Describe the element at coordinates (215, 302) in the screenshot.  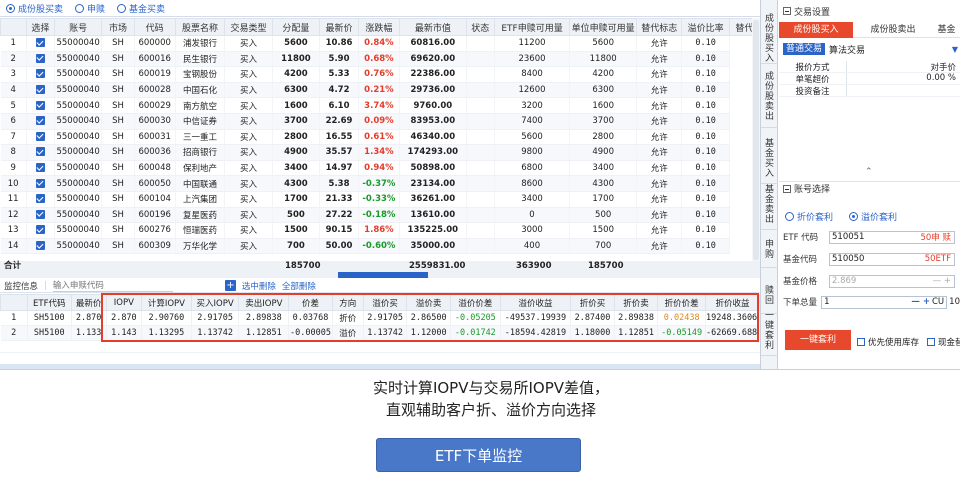
I see `monitor-column-header: 买入IOPV` at that location.